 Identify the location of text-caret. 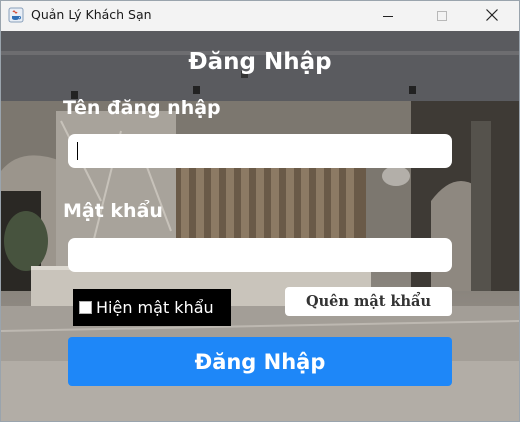
(77, 151).